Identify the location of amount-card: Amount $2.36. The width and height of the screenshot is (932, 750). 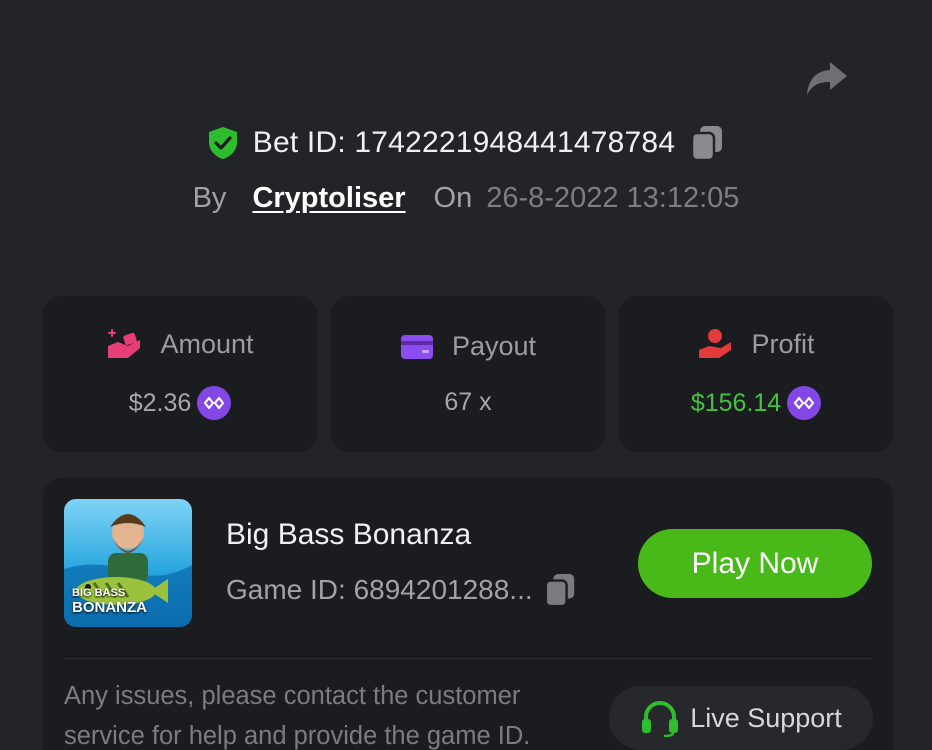
(180, 374).